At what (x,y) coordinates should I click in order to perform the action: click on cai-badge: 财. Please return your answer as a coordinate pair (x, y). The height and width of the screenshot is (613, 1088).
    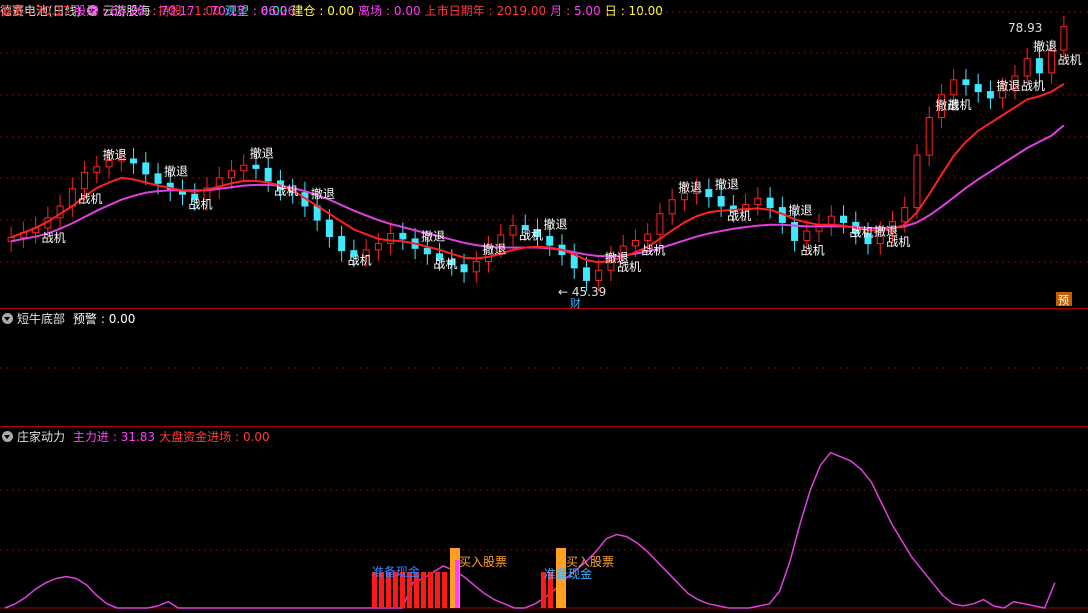
    Looking at the image, I should click on (575, 303).